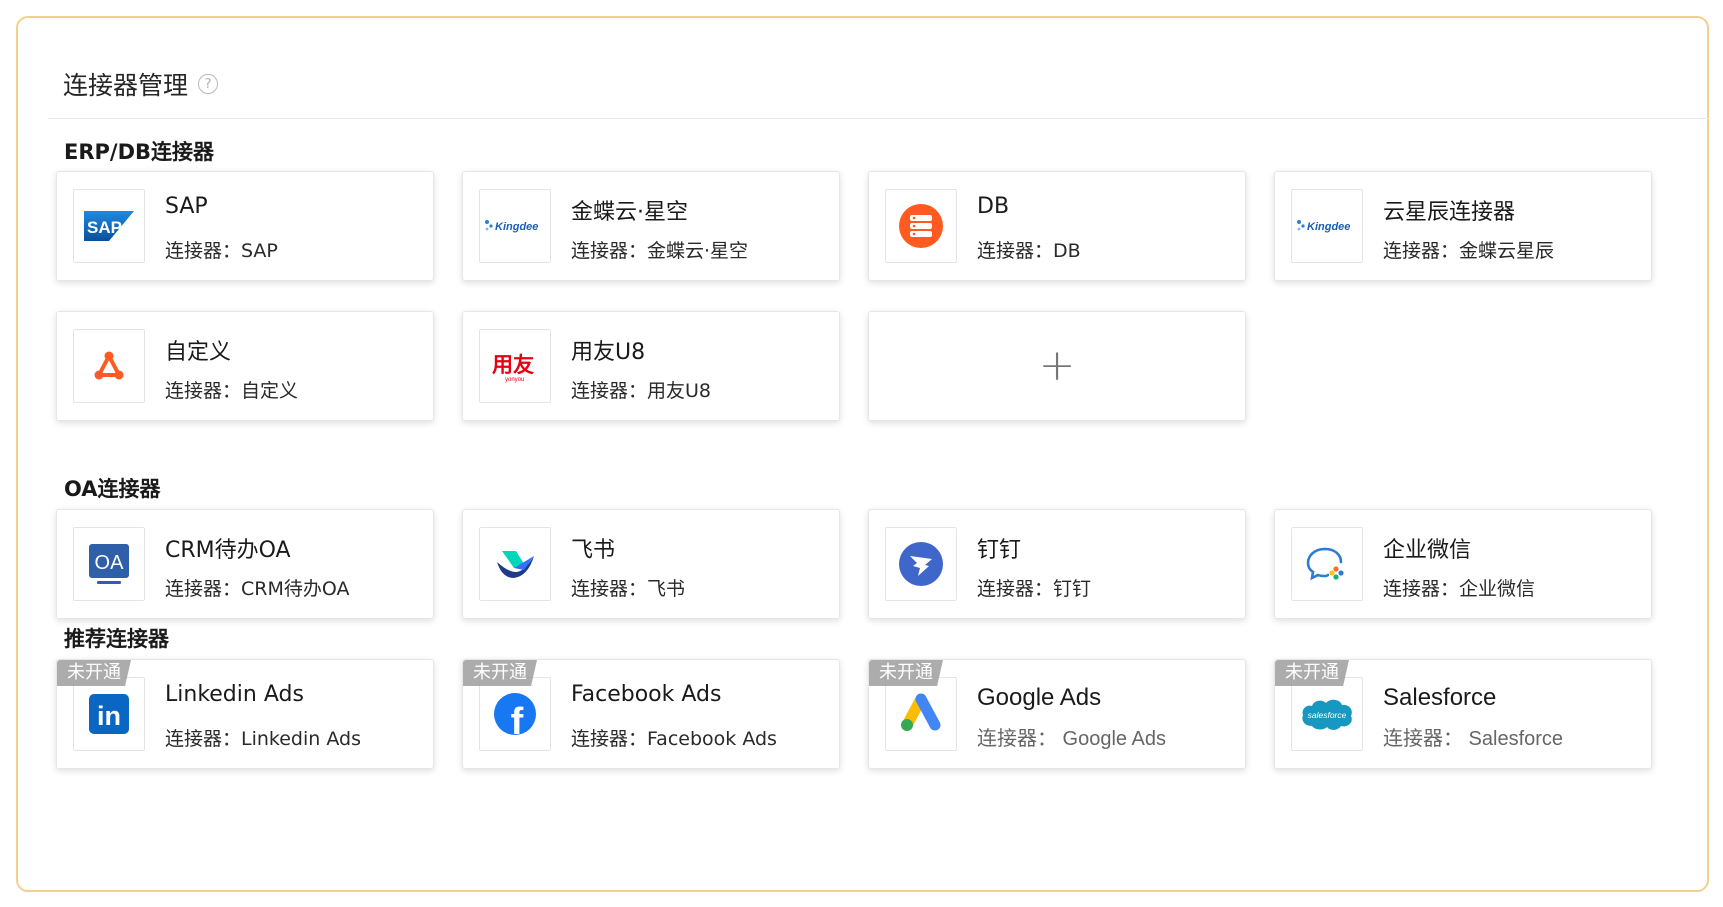 Image resolution: width=1723 pixels, height=907 pixels. I want to click on svg-text: in, so click(109, 716).